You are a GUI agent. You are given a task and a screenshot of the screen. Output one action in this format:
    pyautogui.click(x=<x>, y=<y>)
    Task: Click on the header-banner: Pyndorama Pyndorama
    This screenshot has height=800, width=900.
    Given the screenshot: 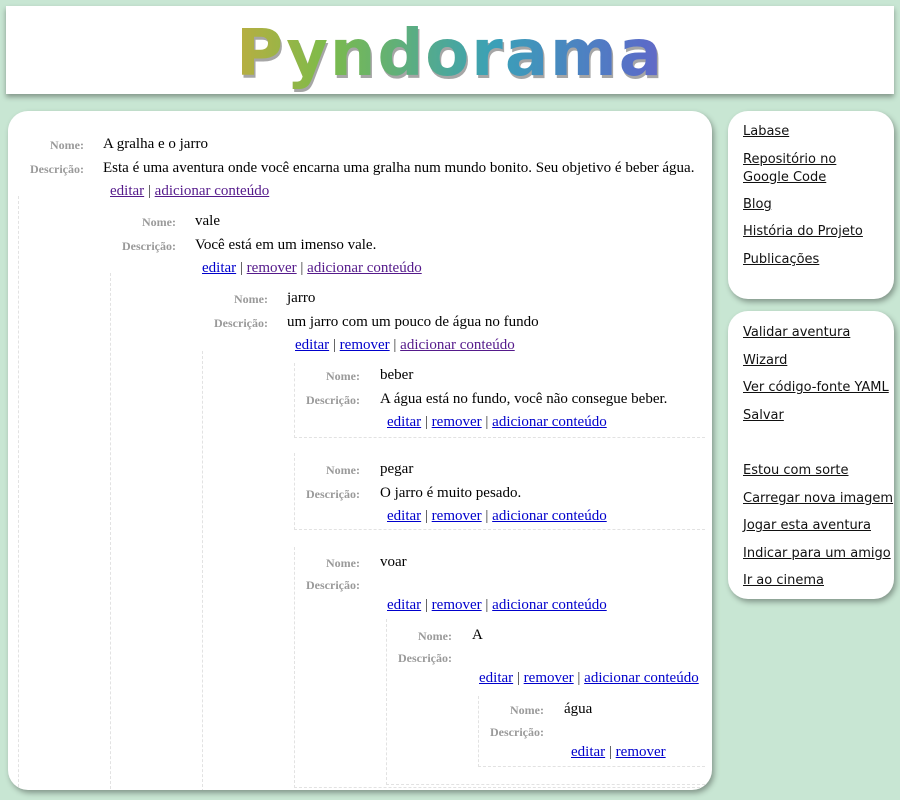 What is the action you would take?
    pyautogui.click(x=450, y=50)
    